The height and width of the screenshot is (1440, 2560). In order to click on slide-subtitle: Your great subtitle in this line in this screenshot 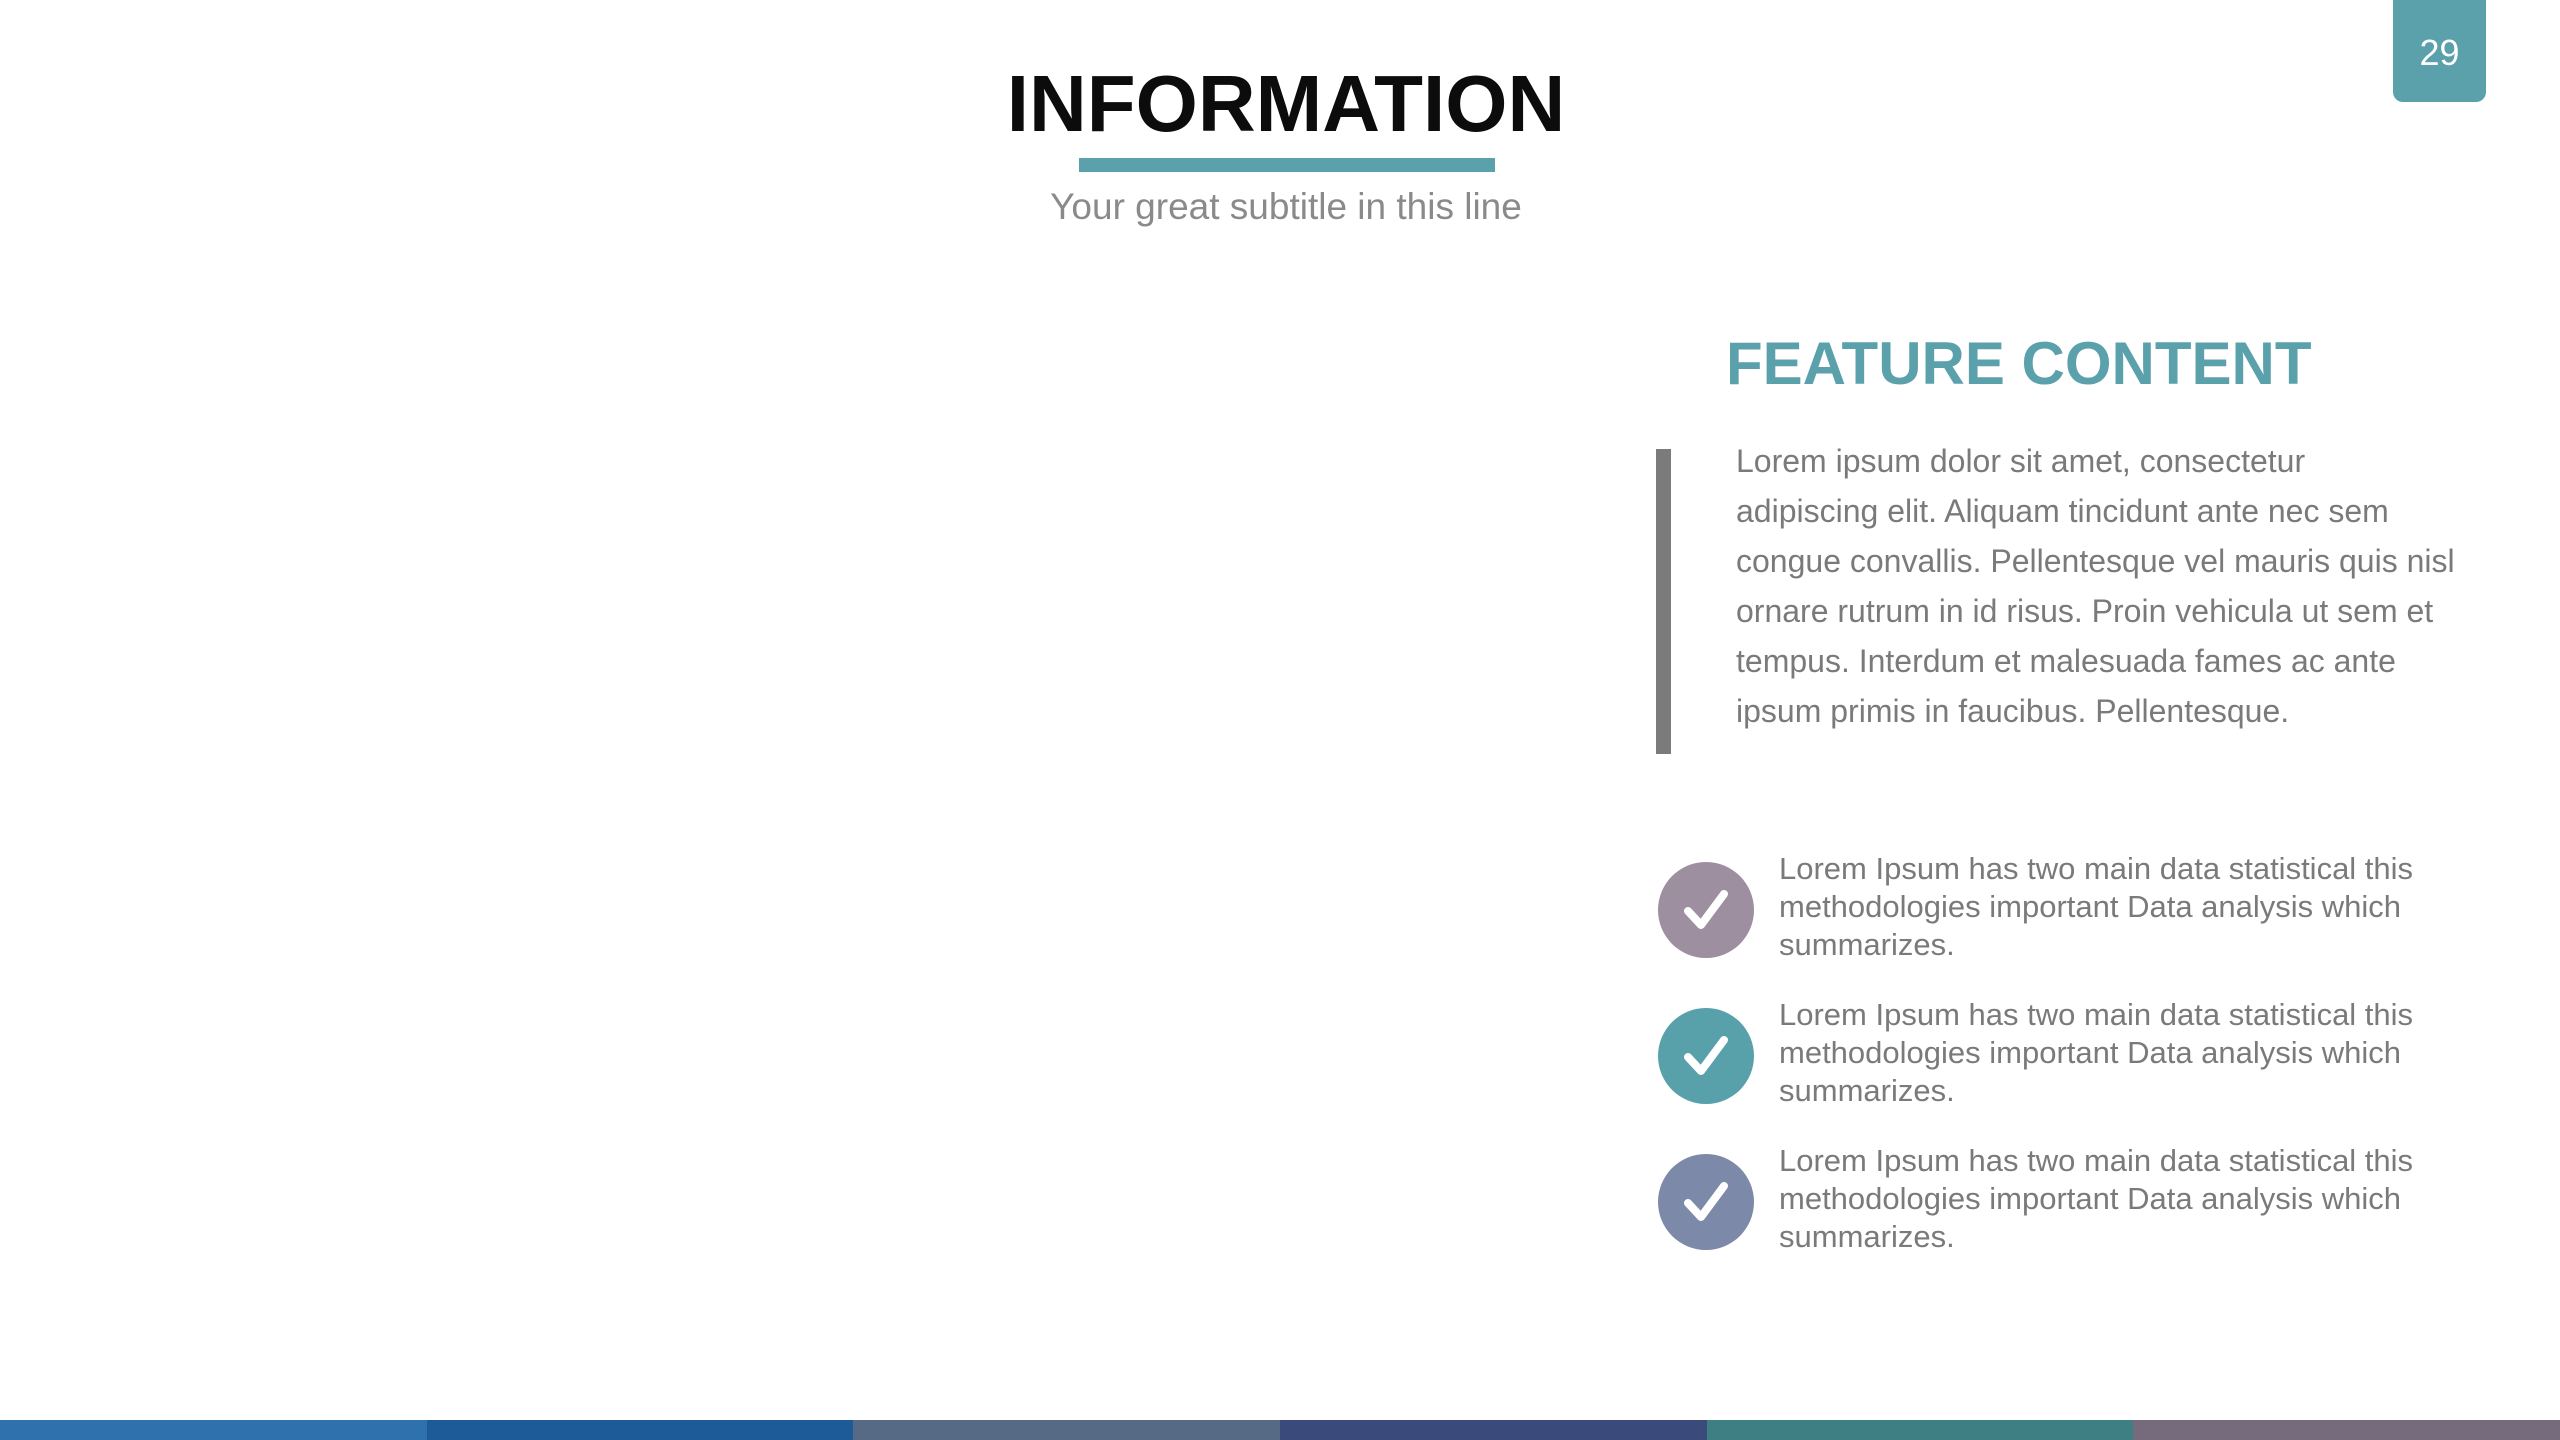, I will do `click(1286, 206)`.